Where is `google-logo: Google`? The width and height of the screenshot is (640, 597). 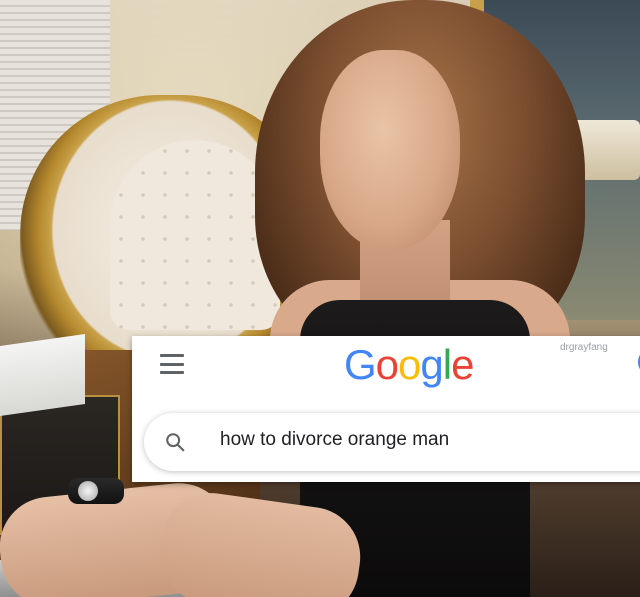 google-logo: Google is located at coordinates (409, 365).